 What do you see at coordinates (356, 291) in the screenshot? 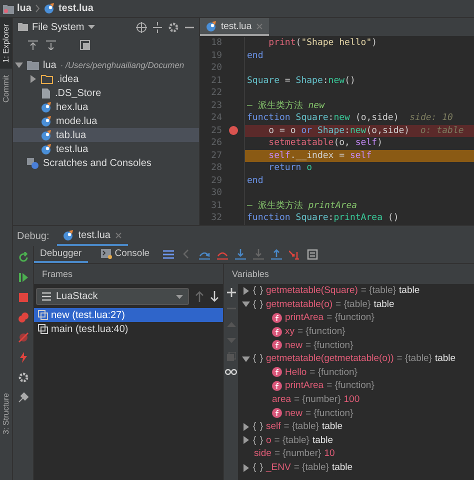
I see `variable-row: getmetatable(Square) = {table} table` at bounding box center [356, 291].